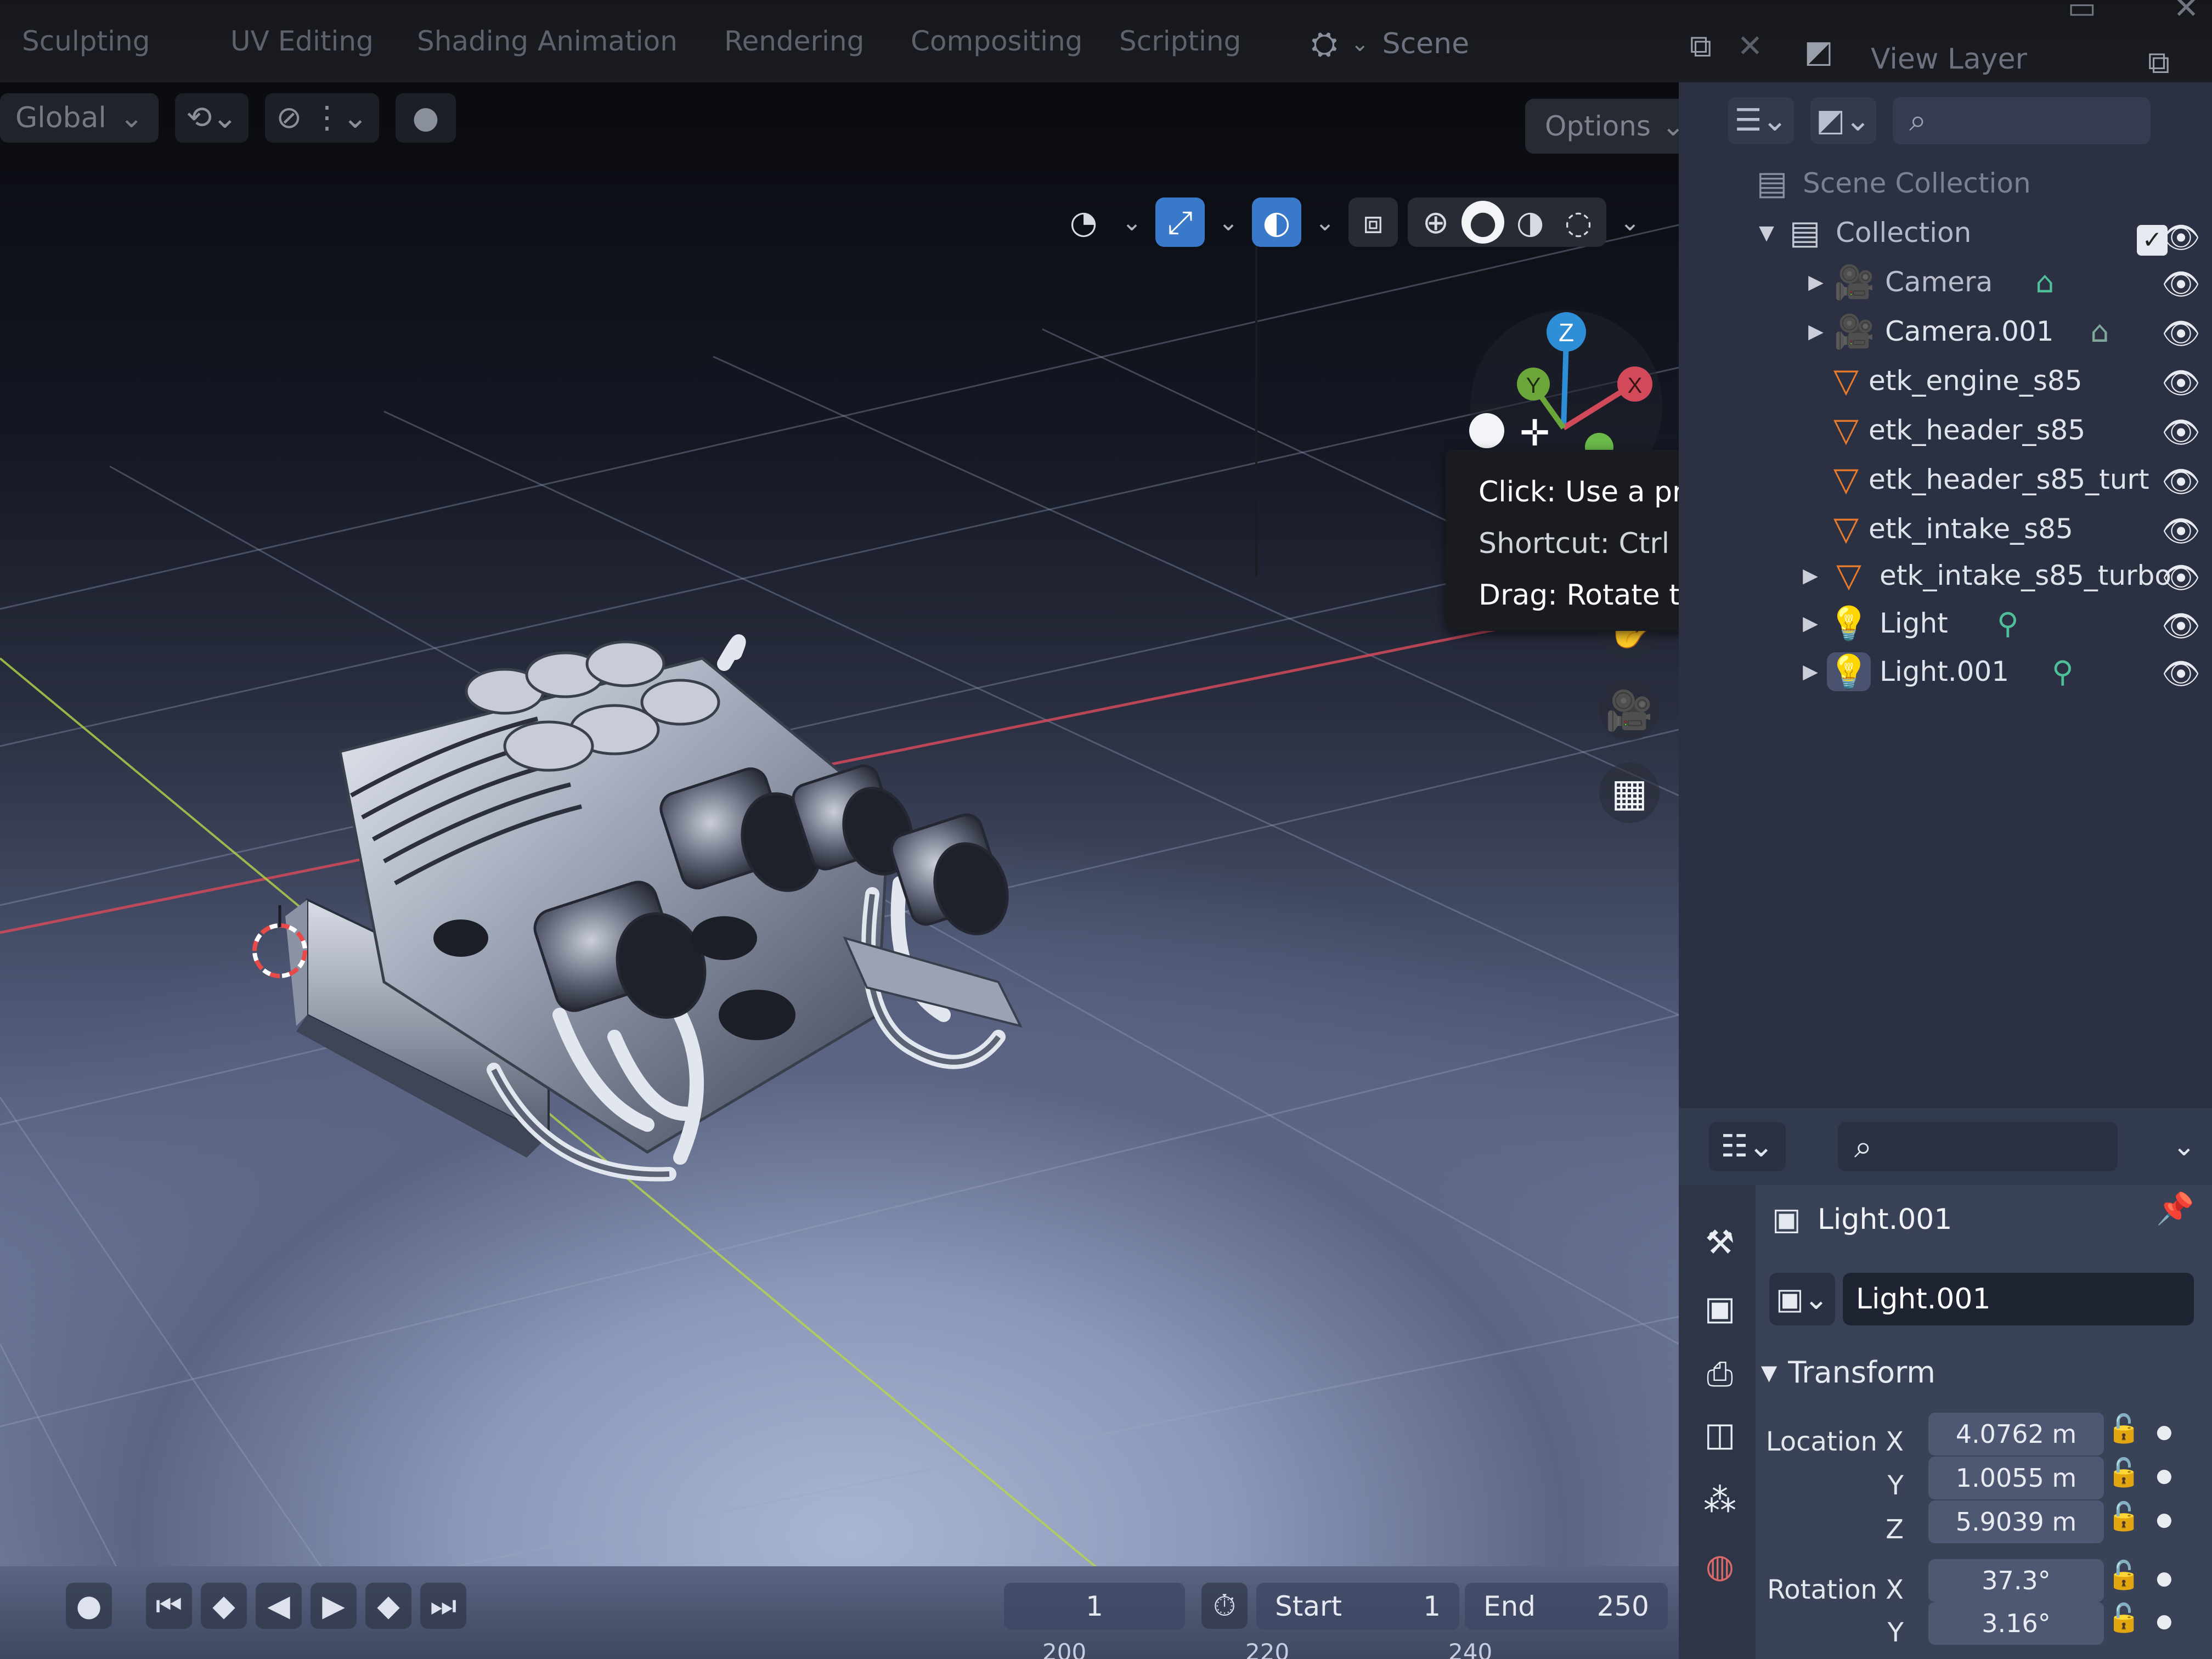 The width and height of the screenshot is (2212, 1659). What do you see at coordinates (1531, 222) in the screenshot?
I see `material-preview-button: ◑` at bounding box center [1531, 222].